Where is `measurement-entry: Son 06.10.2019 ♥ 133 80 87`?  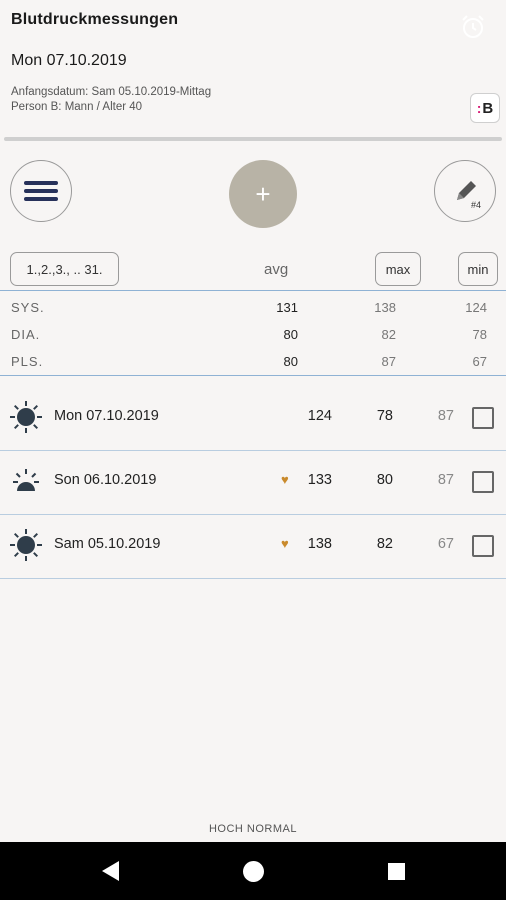 measurement-entry: Son 06.10.2019 ♥ 133 80 87 is located at coordinates (253, 483).